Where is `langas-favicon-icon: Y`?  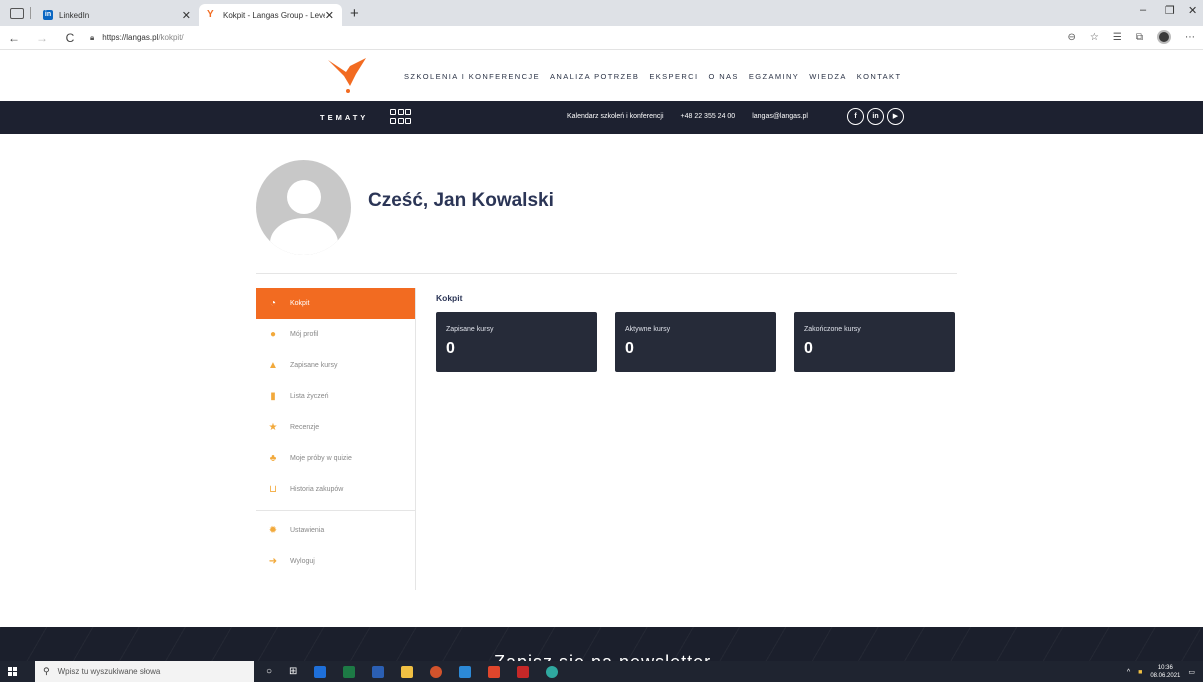 langas-favicon-icon: Y is located at coordinates (210, 14).